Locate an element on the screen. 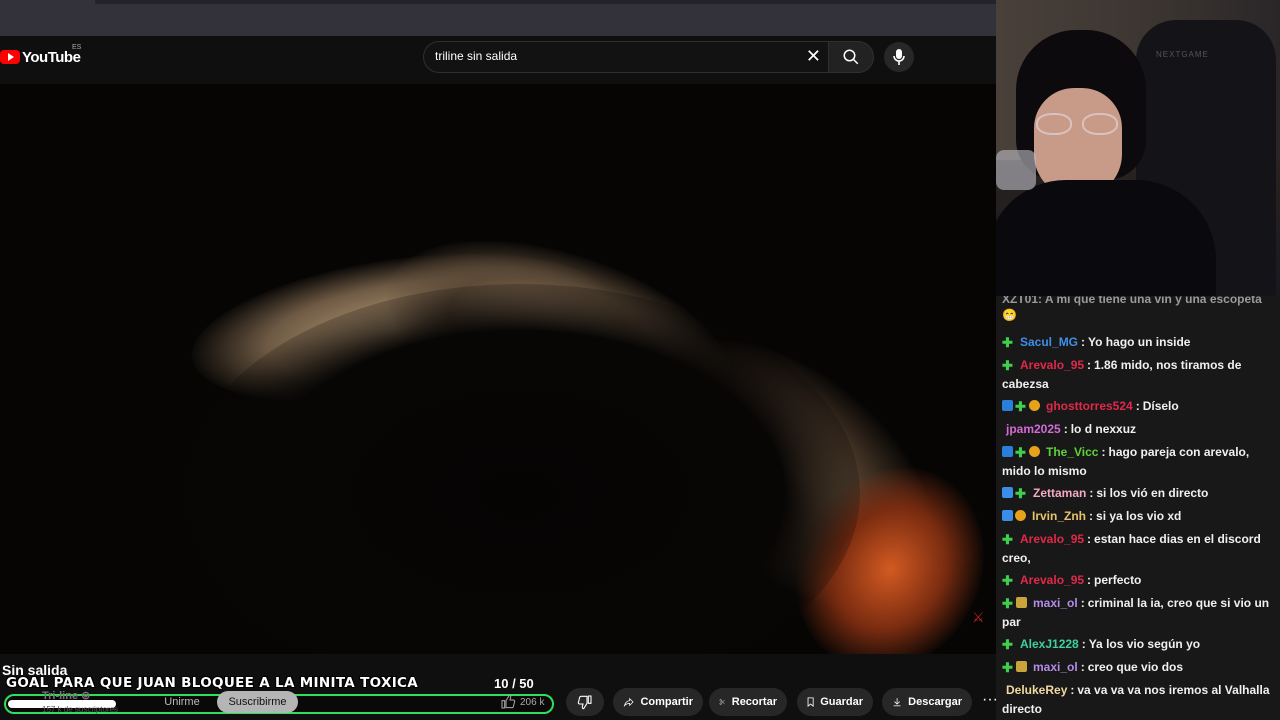  chat-username: Zettaman is located at coordinates (1059, 493).